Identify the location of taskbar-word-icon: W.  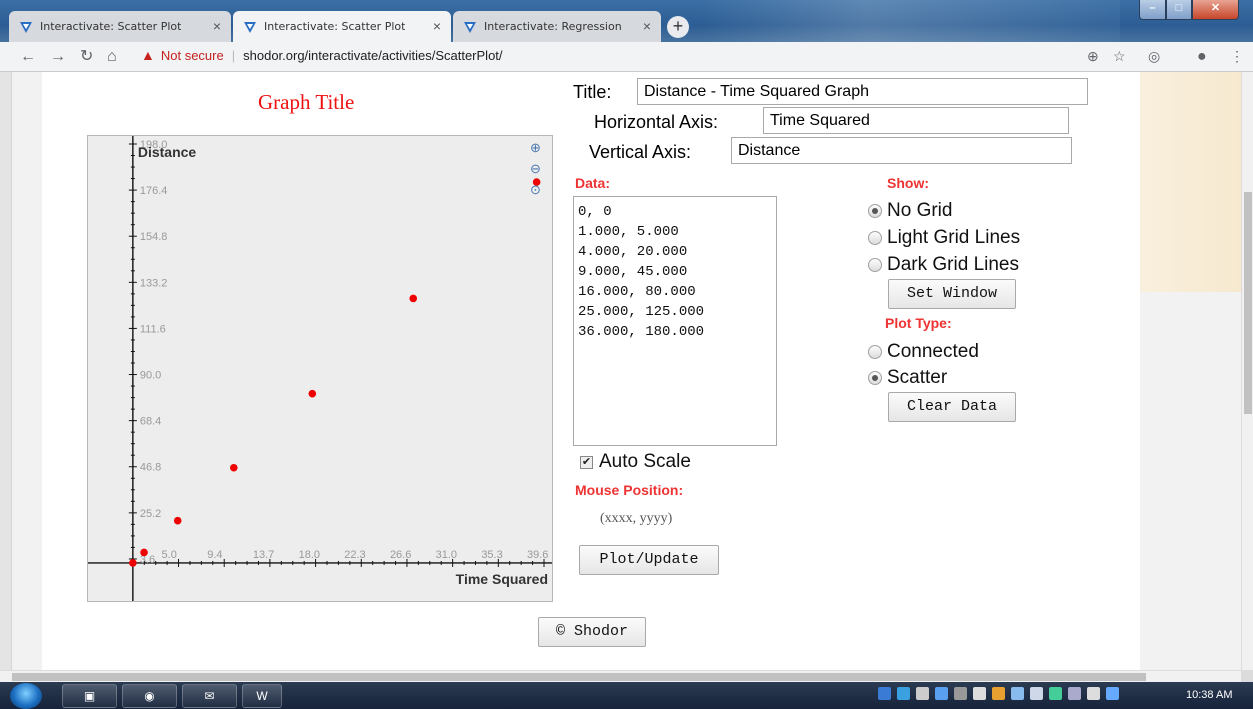
(262, 696).